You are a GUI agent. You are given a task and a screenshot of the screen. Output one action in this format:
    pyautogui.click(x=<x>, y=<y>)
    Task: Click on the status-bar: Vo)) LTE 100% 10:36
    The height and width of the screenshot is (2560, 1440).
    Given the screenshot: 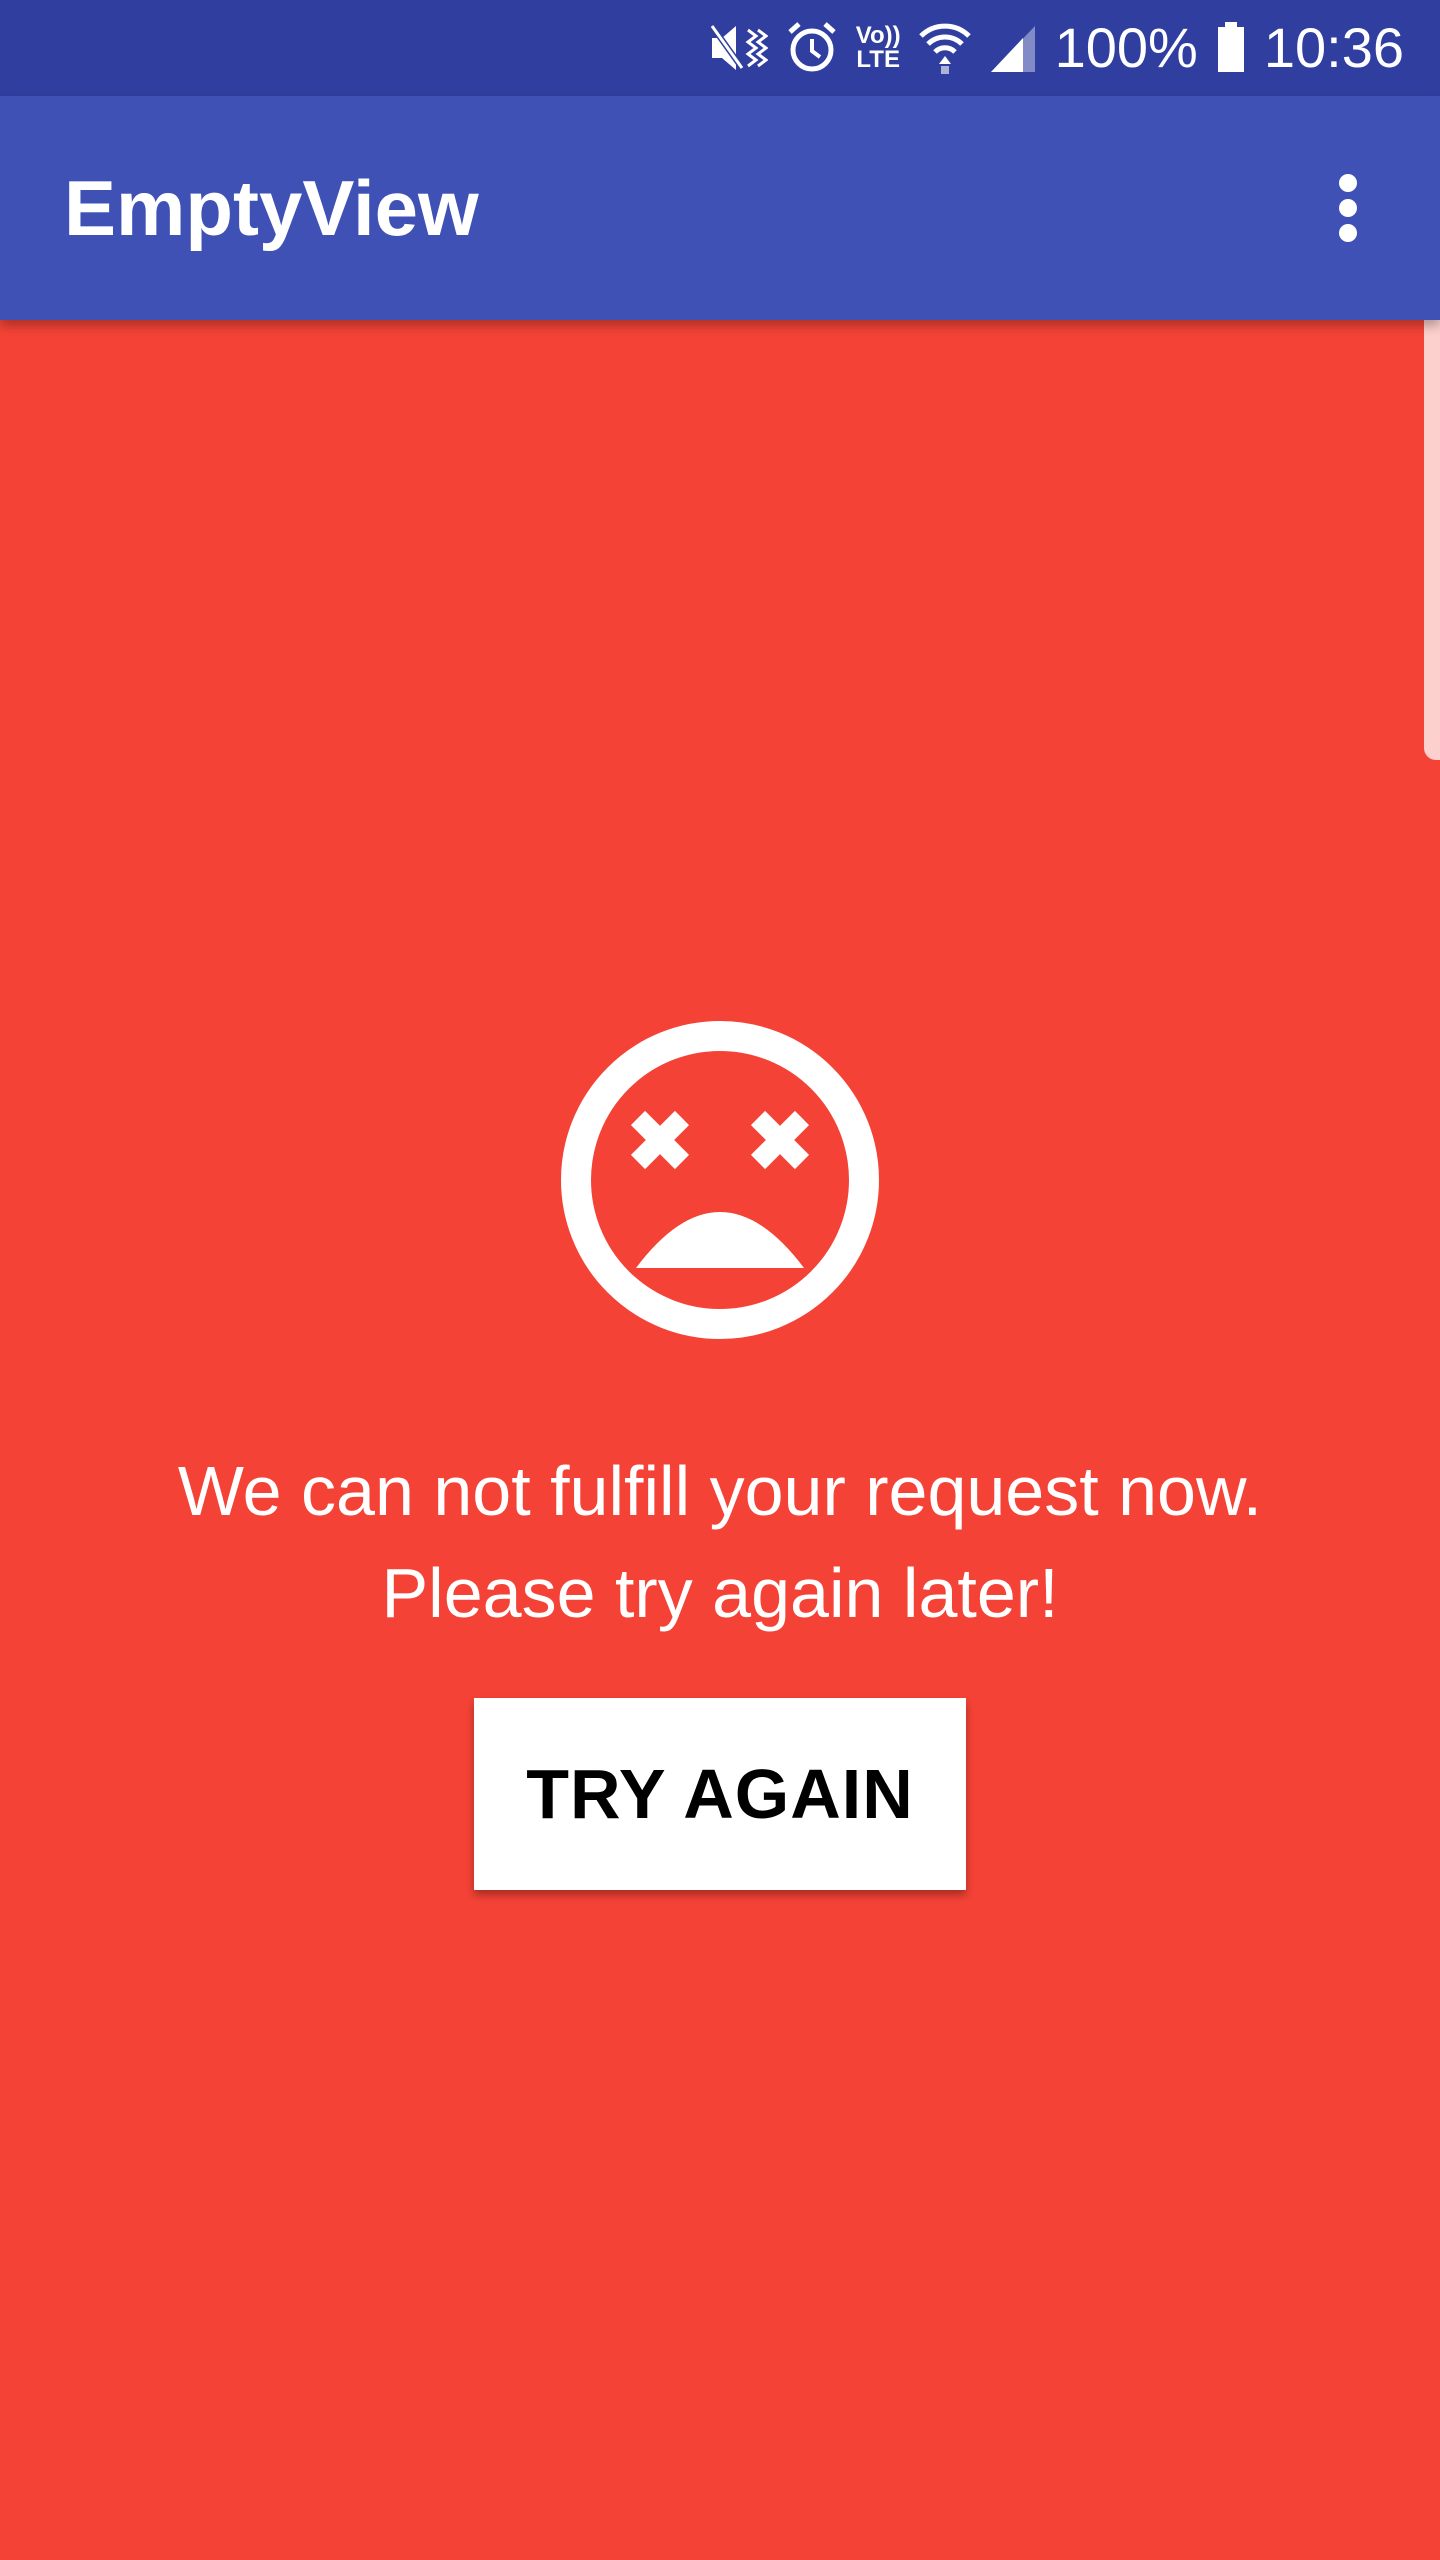 What is the action you would take?
    pyautogui.click(x=720, y=48)
    